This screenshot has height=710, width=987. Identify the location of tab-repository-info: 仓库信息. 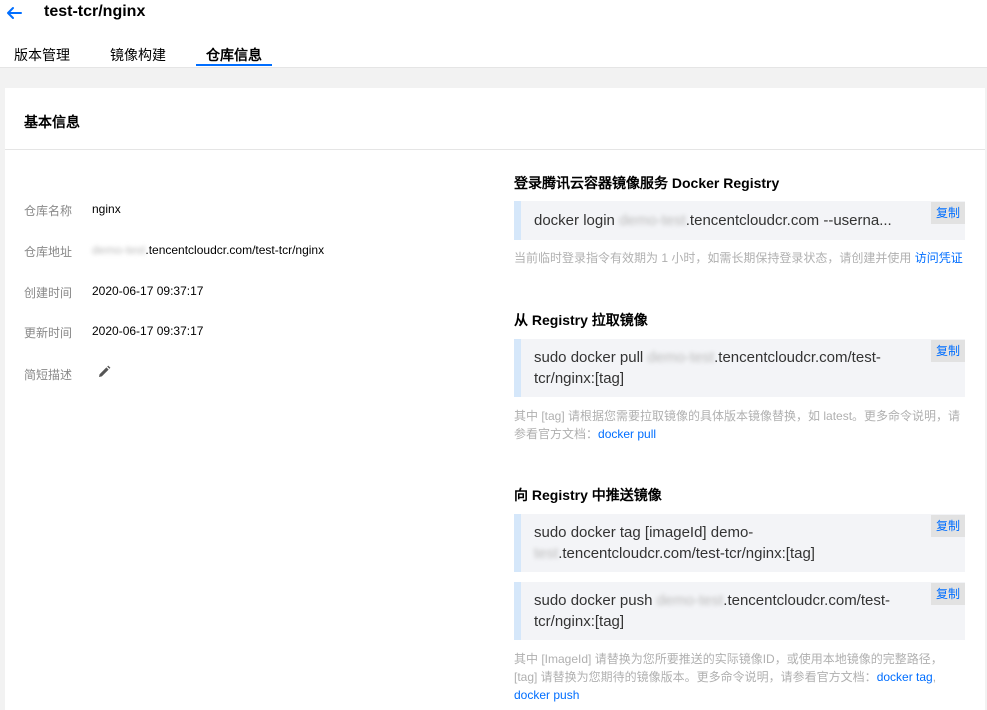
(234, 58).